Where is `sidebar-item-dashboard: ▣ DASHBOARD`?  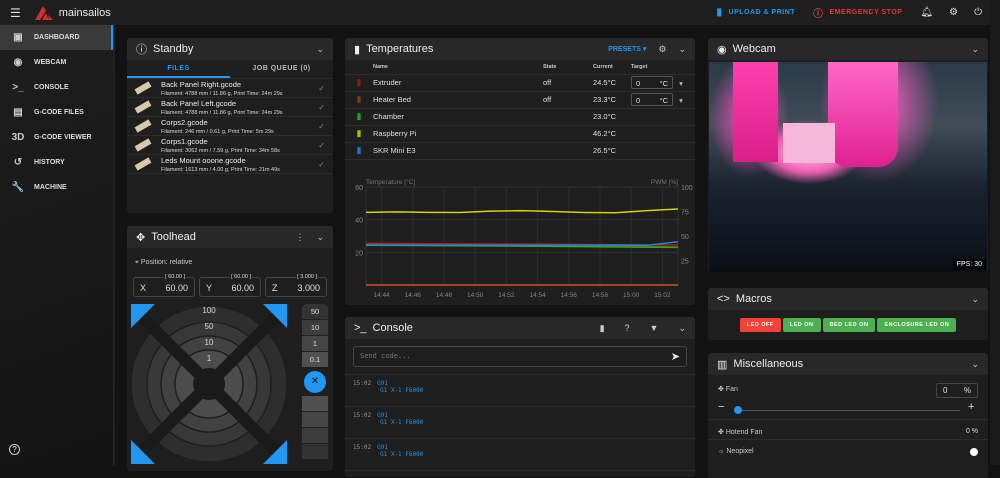 sidebar-item-dashboard: ▣ DASHBOARD is located at coordinates (56, 37).